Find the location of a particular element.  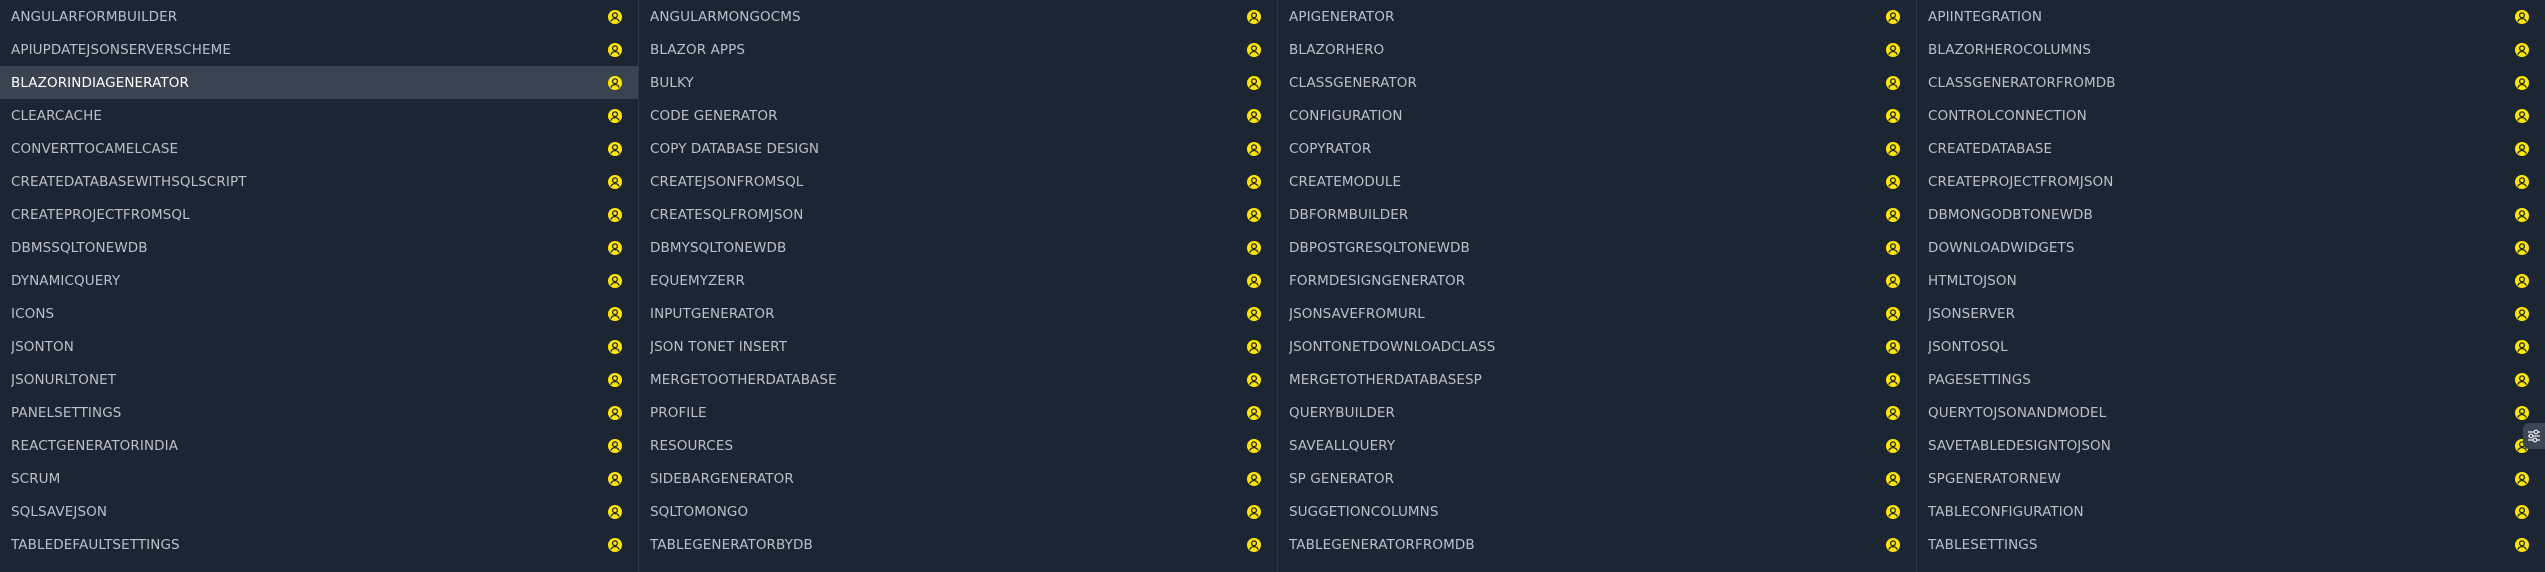

menu-item: SIDEBARGENERATOR is located at coordinates (958, 478).